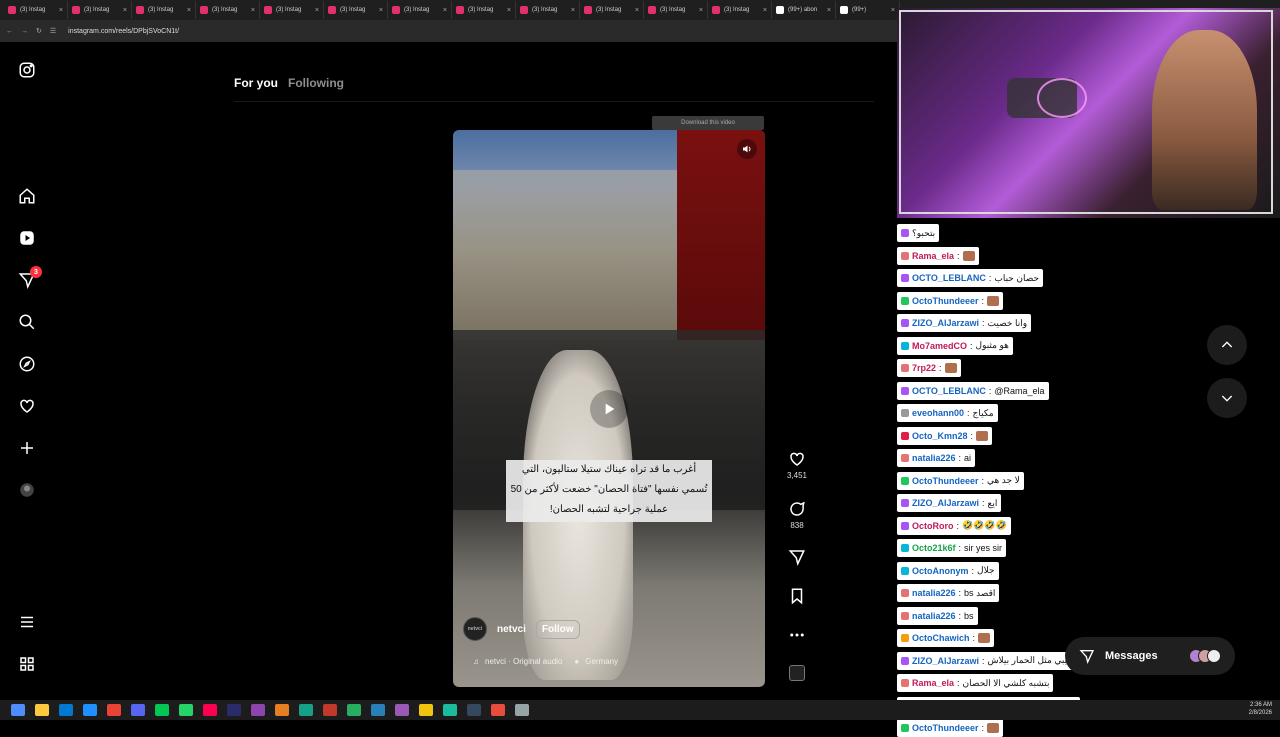 Image resolution: width=1280 pixels, height=737 pixels. I want to click on create-plus-icon, so click(27, 448).